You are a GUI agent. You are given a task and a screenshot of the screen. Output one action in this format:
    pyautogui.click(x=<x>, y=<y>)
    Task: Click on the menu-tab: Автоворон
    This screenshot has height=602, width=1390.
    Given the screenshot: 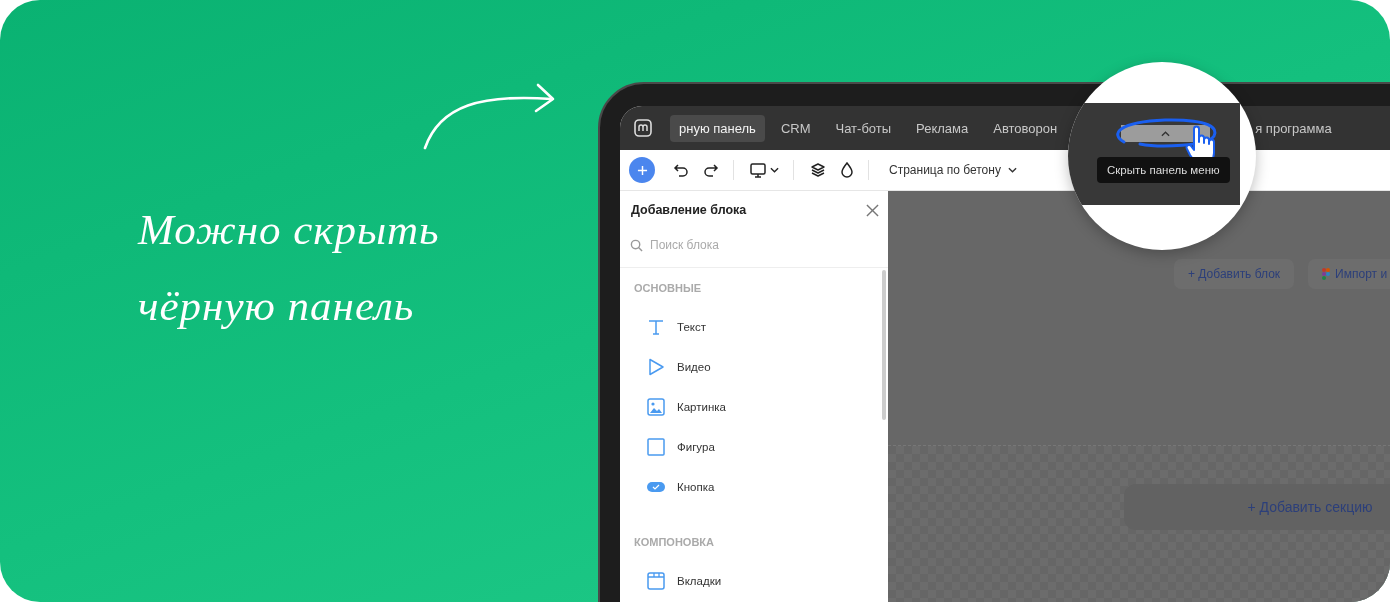 What is the action you would take?
    pyautogui.click(x=1025, y=128)
    